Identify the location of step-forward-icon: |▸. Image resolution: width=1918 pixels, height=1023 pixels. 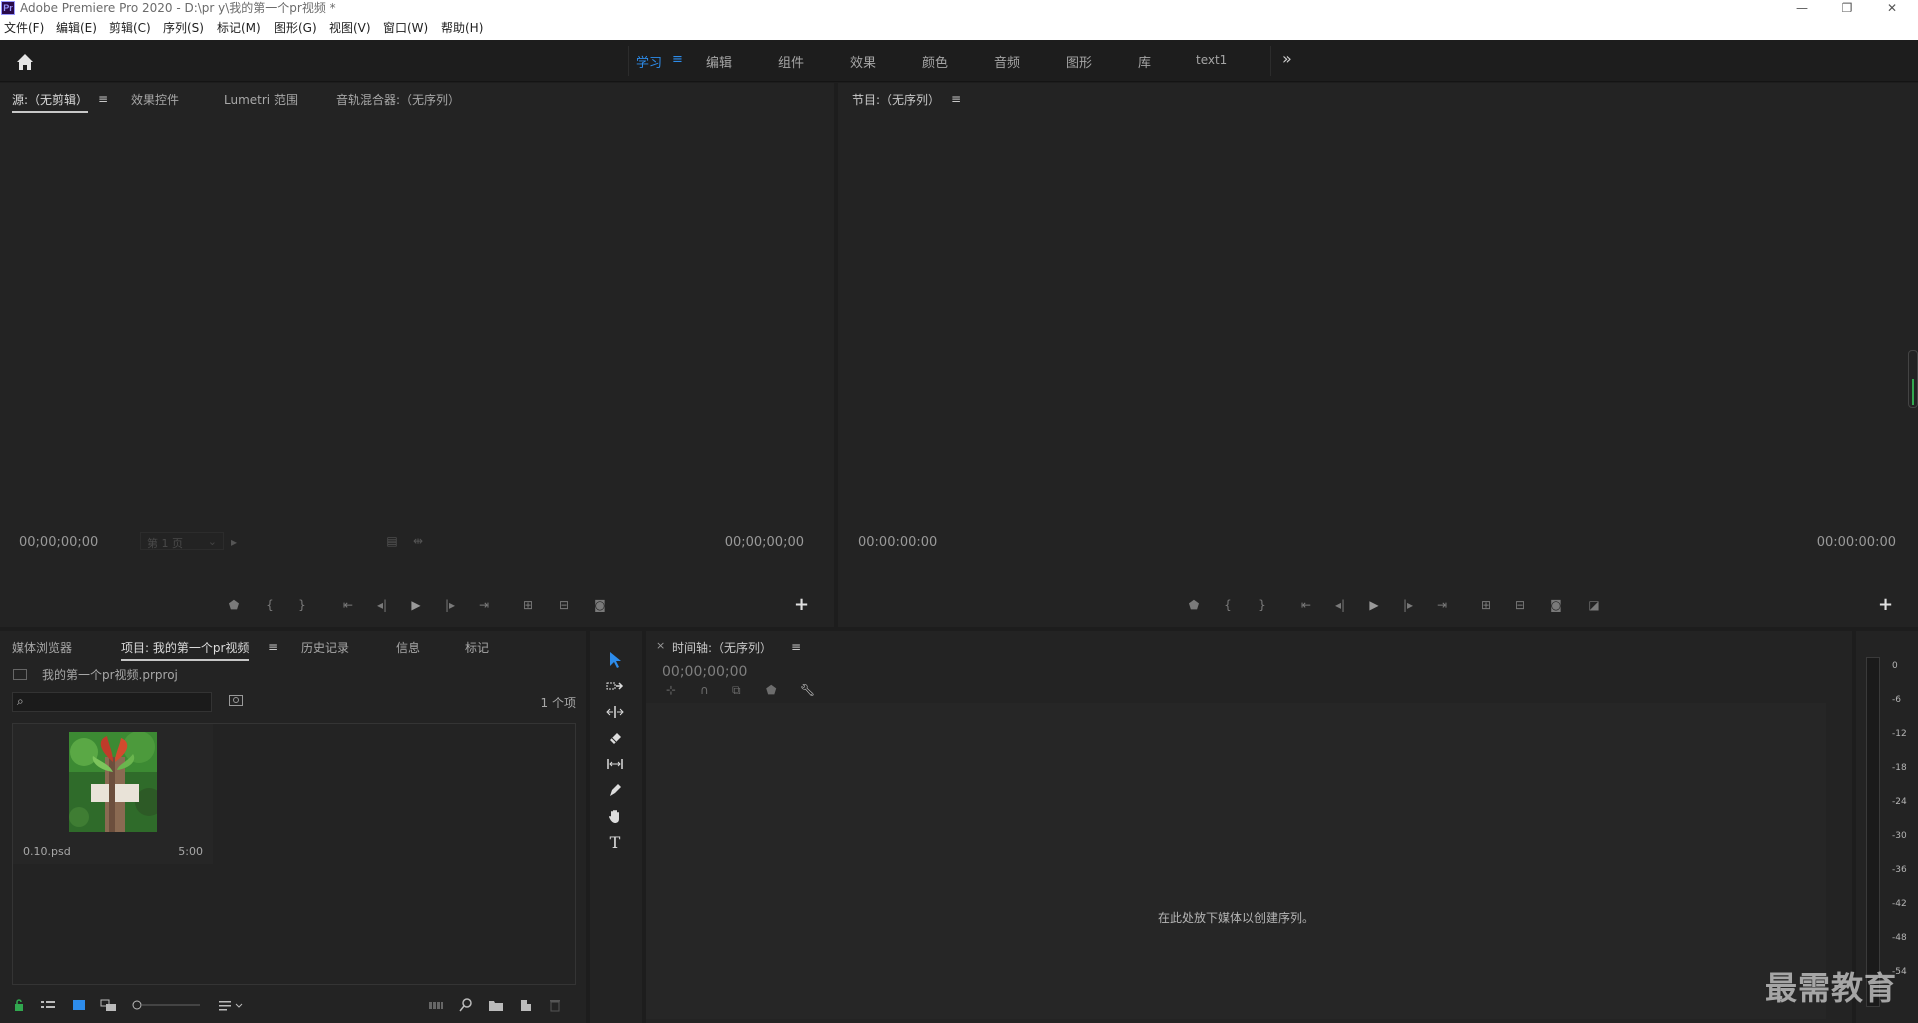
(450, 605).